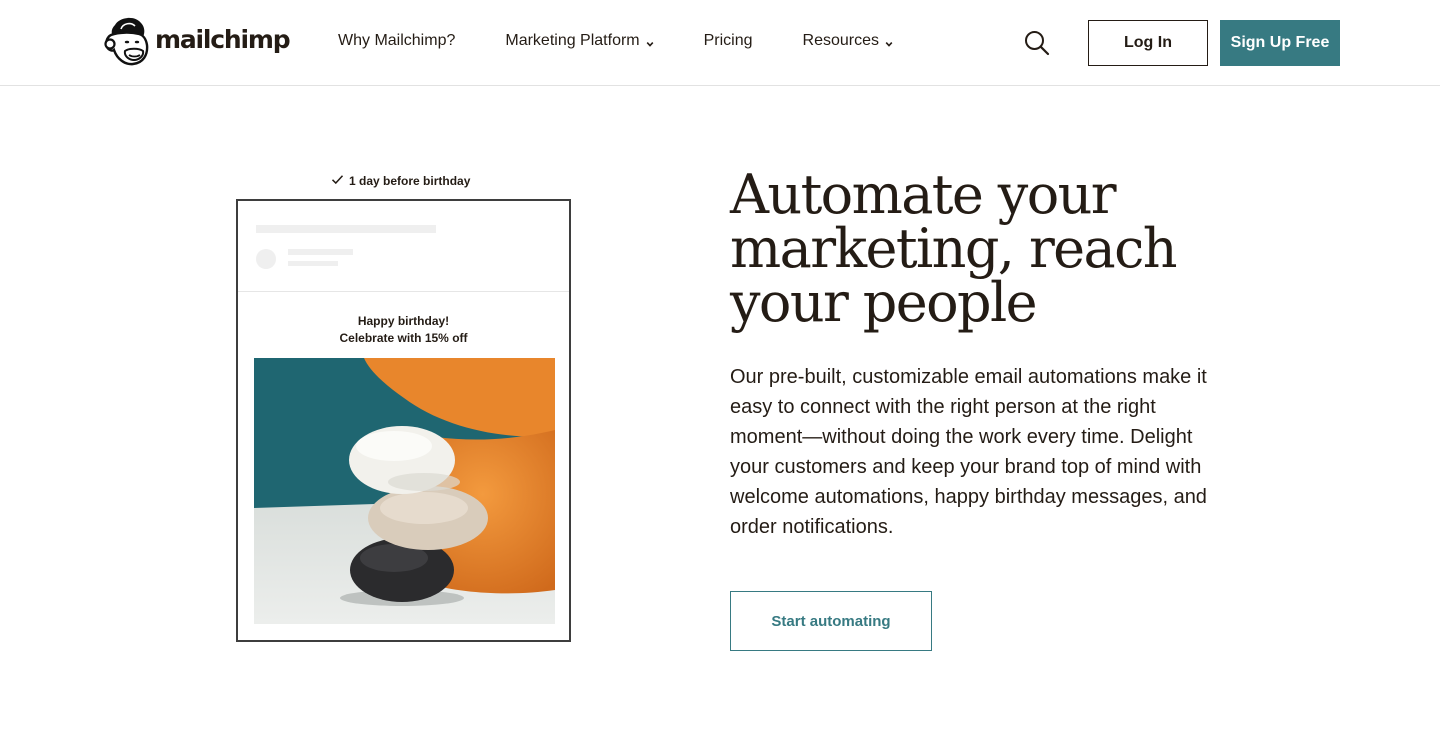  I want to click on freddie-monkey-logo-icon, so click(126, 41).